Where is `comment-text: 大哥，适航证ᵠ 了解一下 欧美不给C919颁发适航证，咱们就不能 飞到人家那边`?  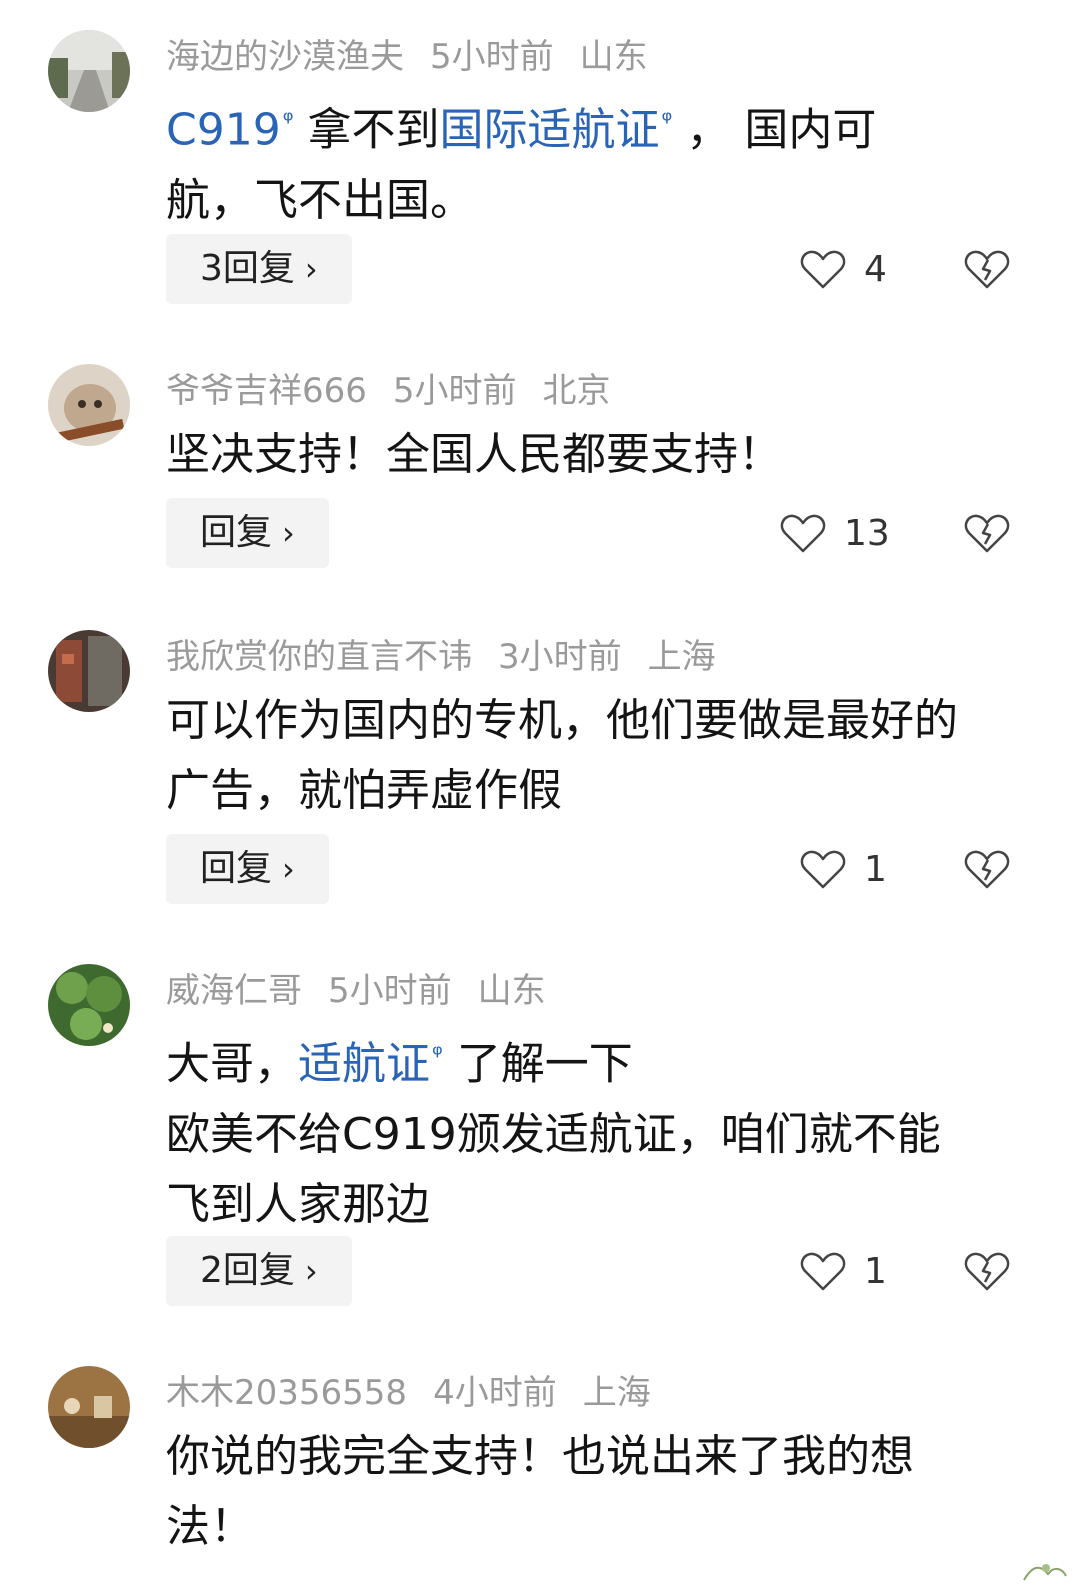 comment-text: 大哥，适航证ᵠ 了解一下 欧美不给C919颁发适航证，咱们就不能 飞到人家那边 is located at coordinates (593, 1130).